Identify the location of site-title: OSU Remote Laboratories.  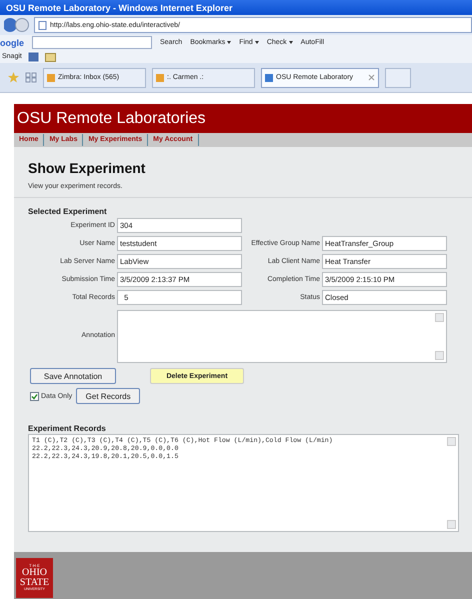
(111, 119).